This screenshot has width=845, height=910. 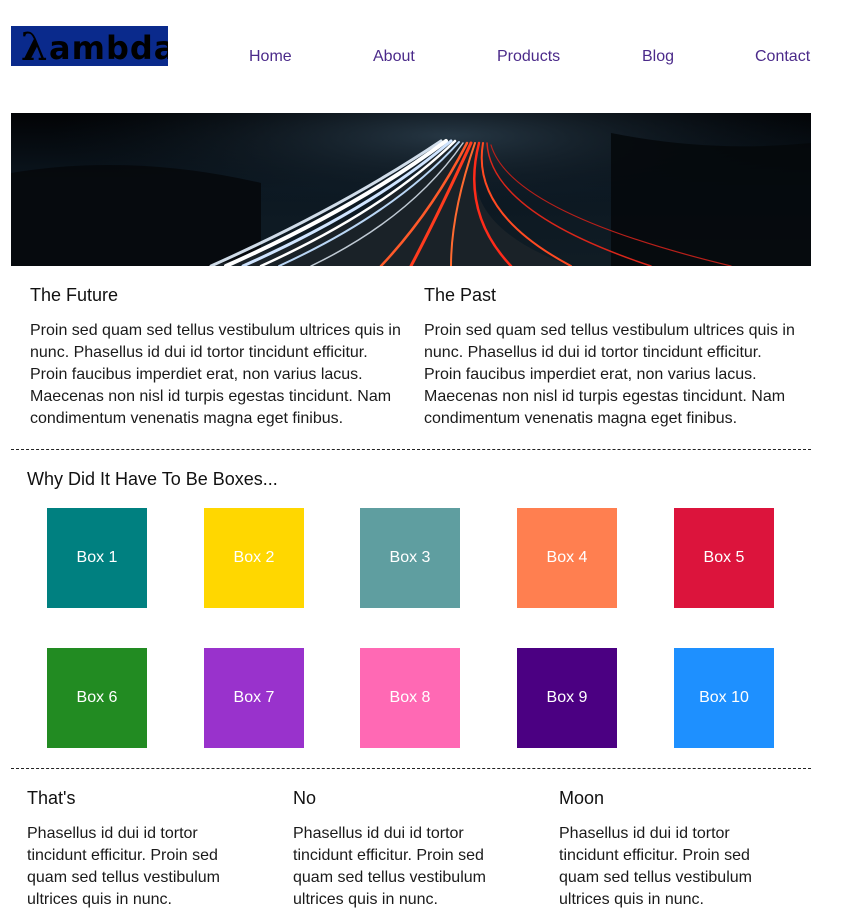 What do you see at coordinates (410, 698) in the screenshot?
I see `box-8: Box 8` at bounding box center [410, 698].